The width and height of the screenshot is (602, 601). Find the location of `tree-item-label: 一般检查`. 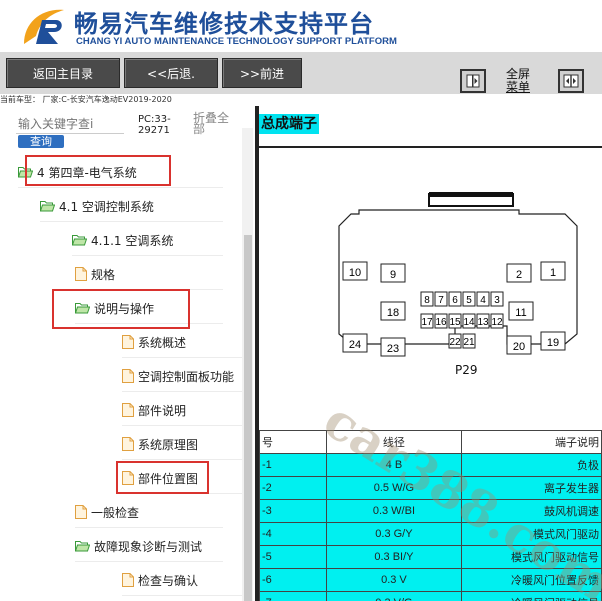

tree-item-label: 一般检查 is located at coordinates (115, 512).